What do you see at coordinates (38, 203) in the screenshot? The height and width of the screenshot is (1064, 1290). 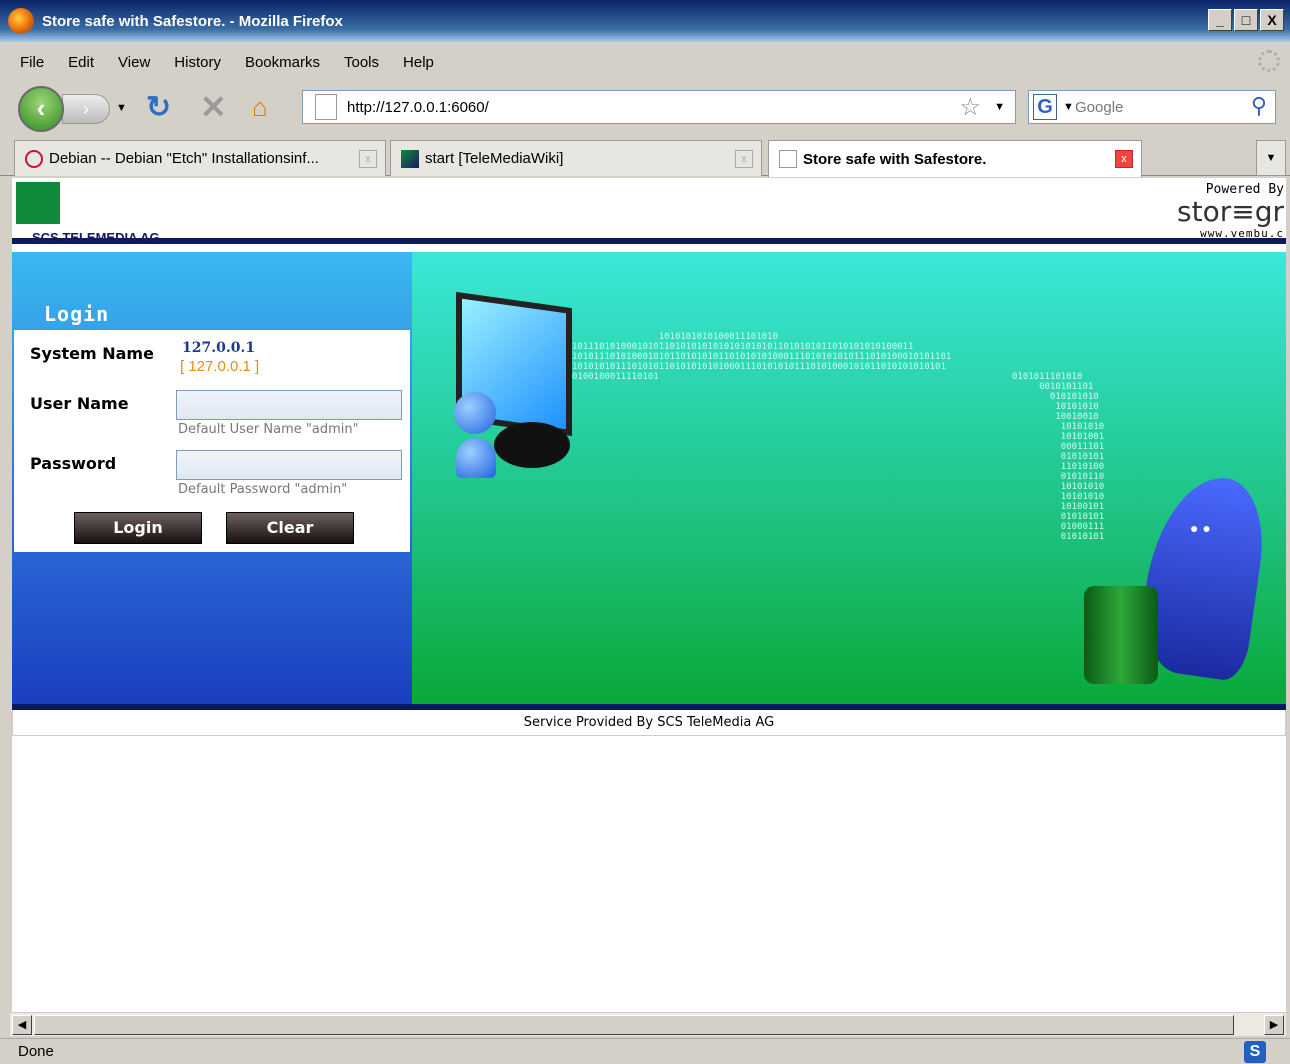 I see `scs-logo` at bounding box center [38, 203].